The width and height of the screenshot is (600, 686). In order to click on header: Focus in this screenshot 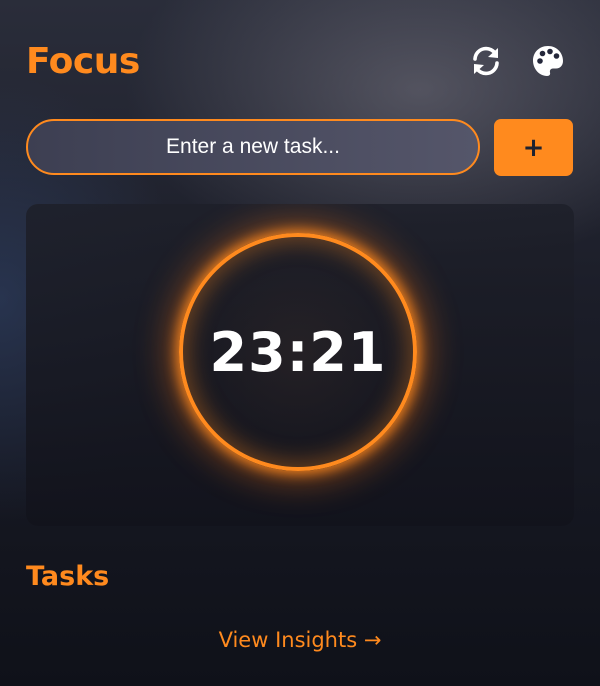, I will do `click(300, 61)`.